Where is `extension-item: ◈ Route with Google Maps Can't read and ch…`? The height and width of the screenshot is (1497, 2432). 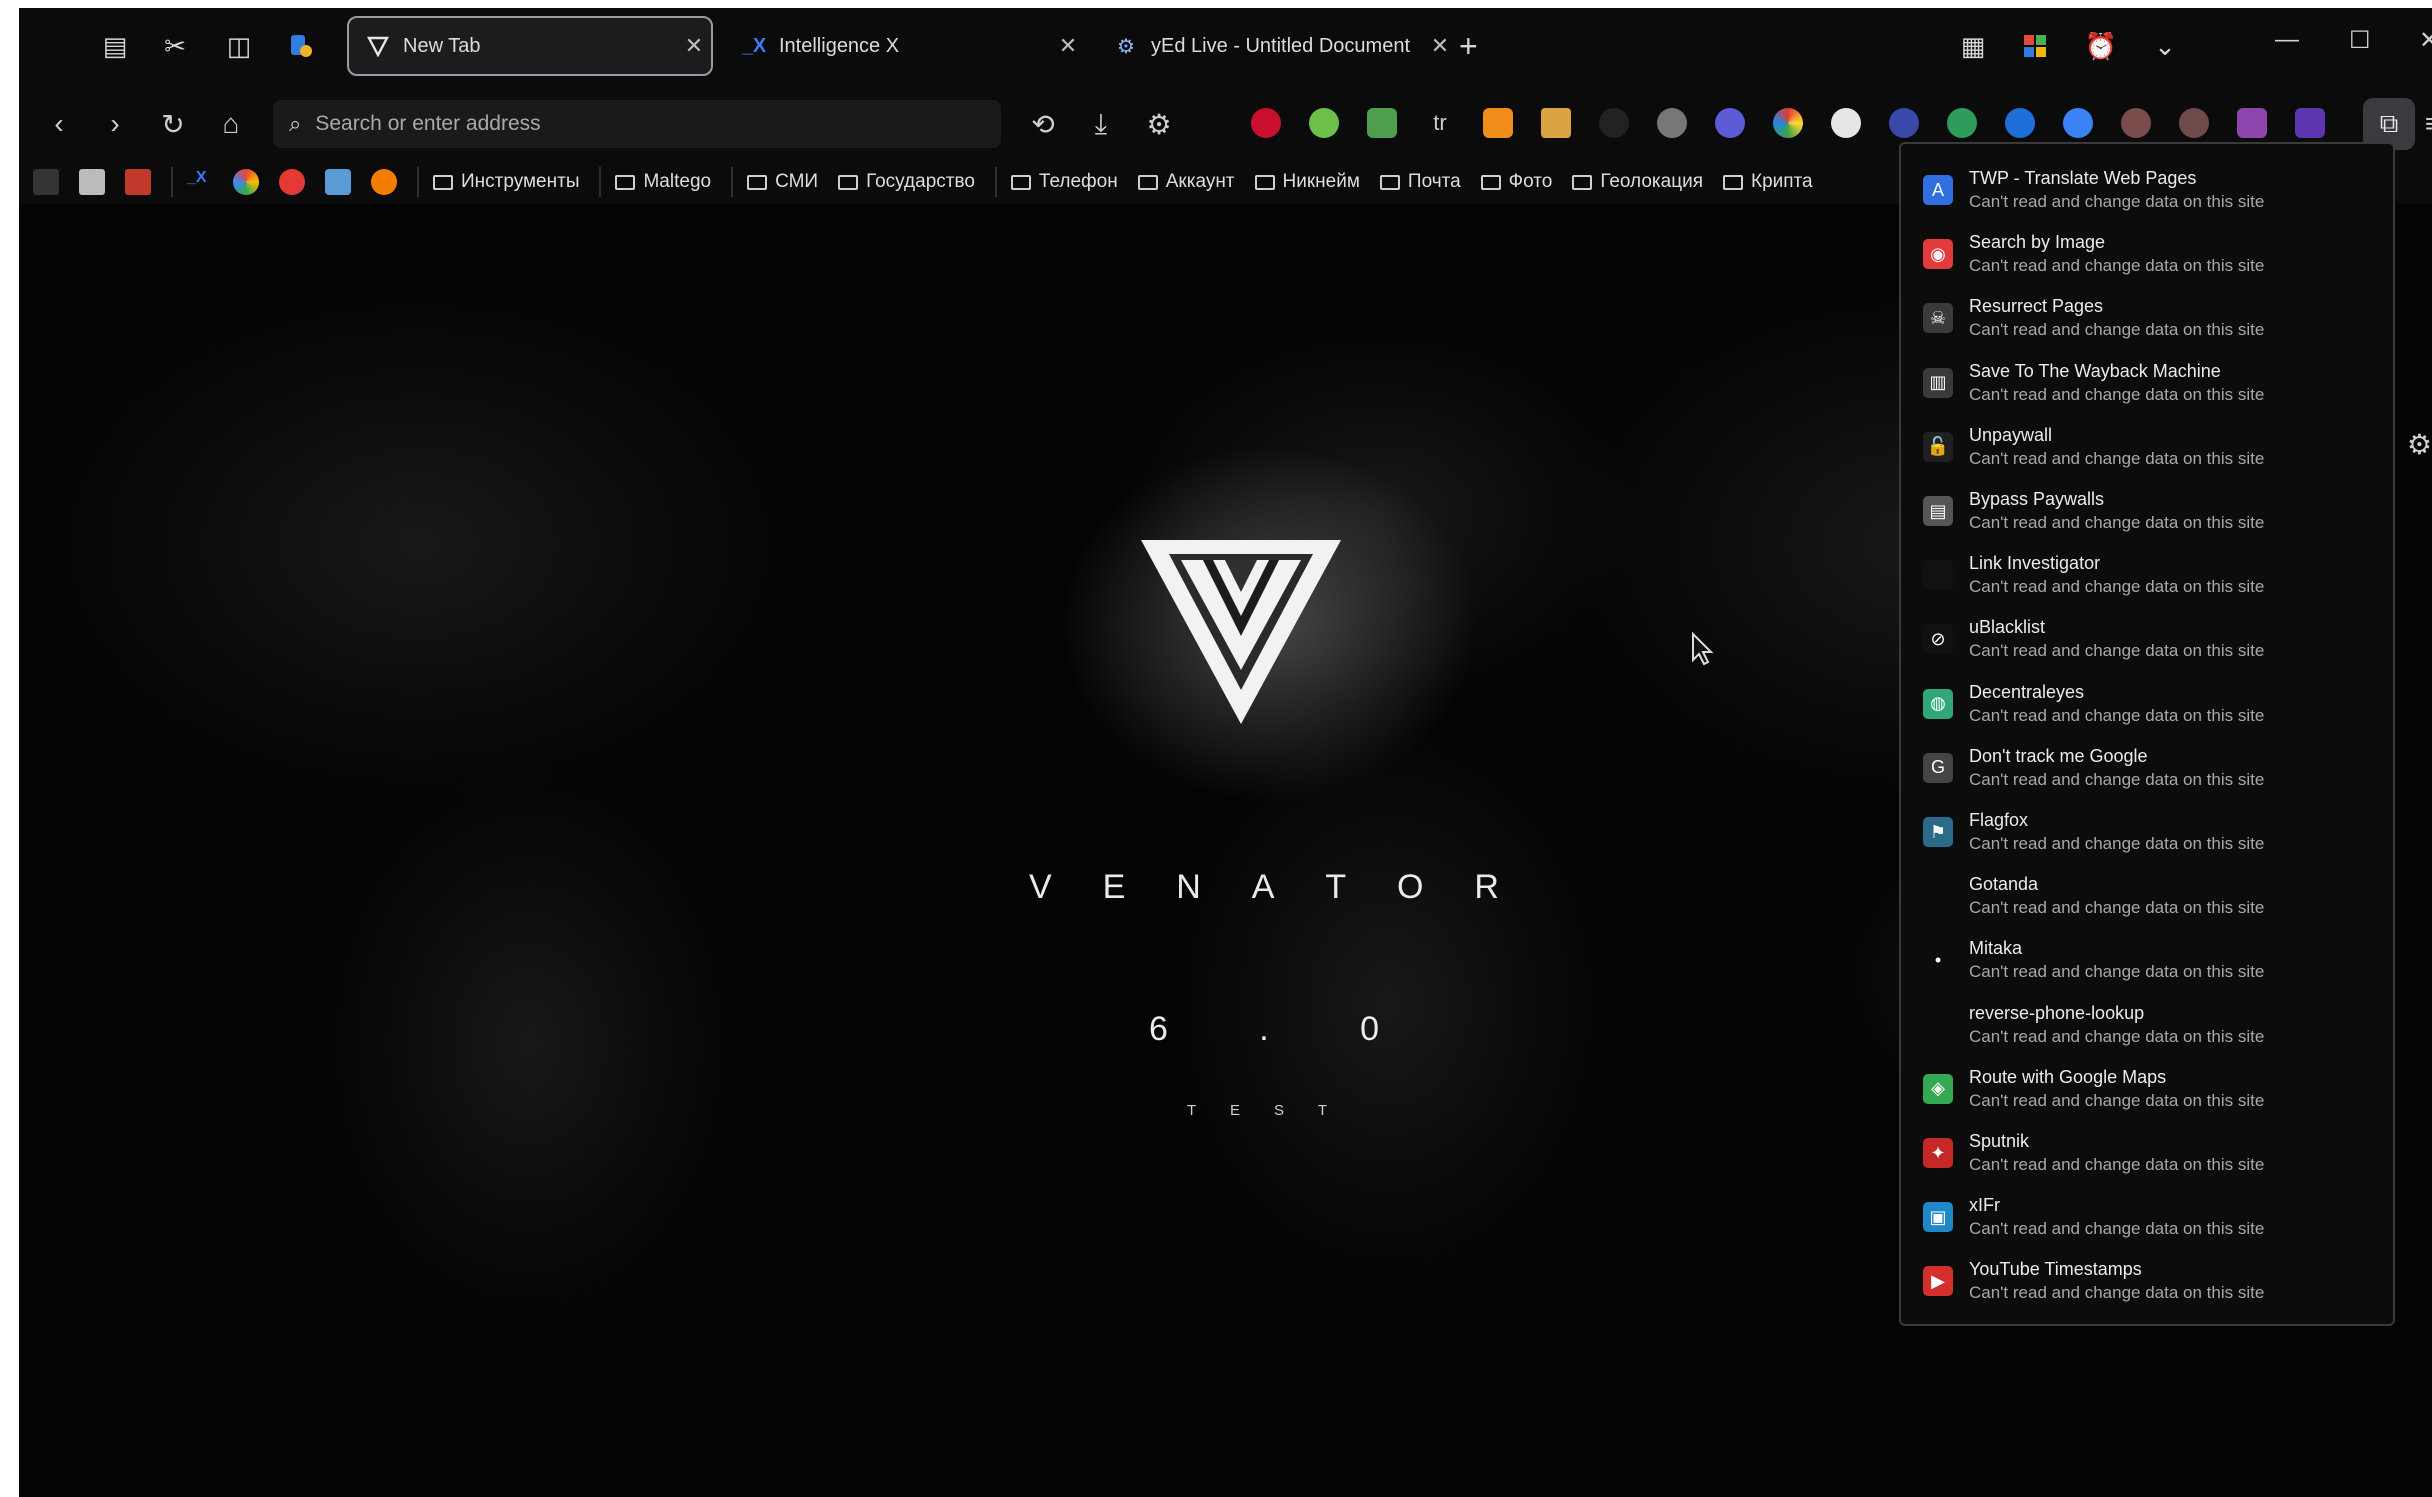
extension-item: ◈ Route with Google Maps Can't read and ch… is located at coordinates (2147, 1089).